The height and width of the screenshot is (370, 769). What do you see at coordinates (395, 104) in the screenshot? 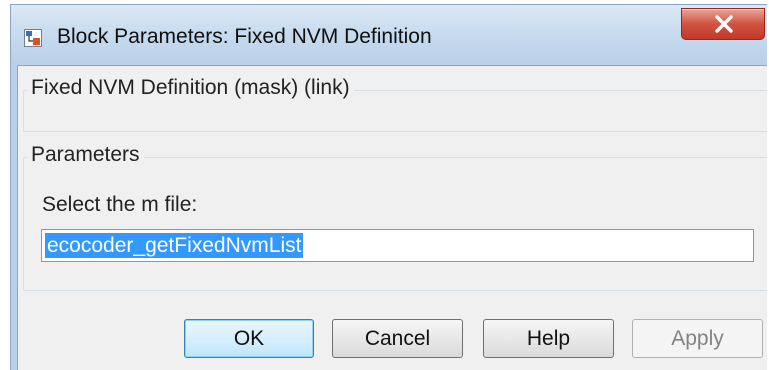
I see `description-group: Fixed NVM Definition (mask) (link)` at bounding box center [395, 104].